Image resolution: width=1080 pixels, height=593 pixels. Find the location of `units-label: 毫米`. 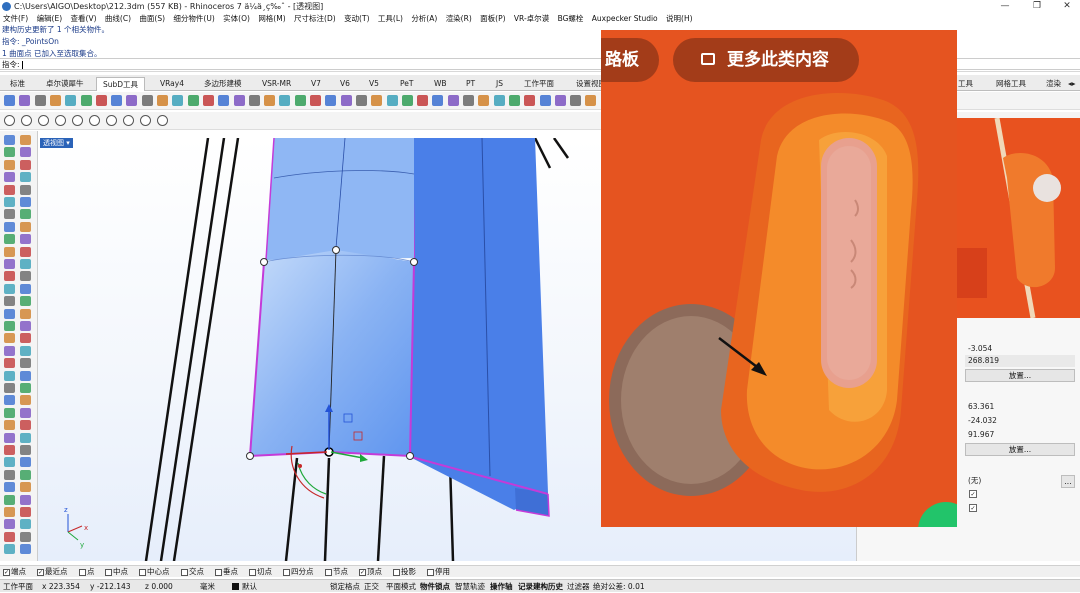

units-label: 毫米 is located at coordinates (207, 586).